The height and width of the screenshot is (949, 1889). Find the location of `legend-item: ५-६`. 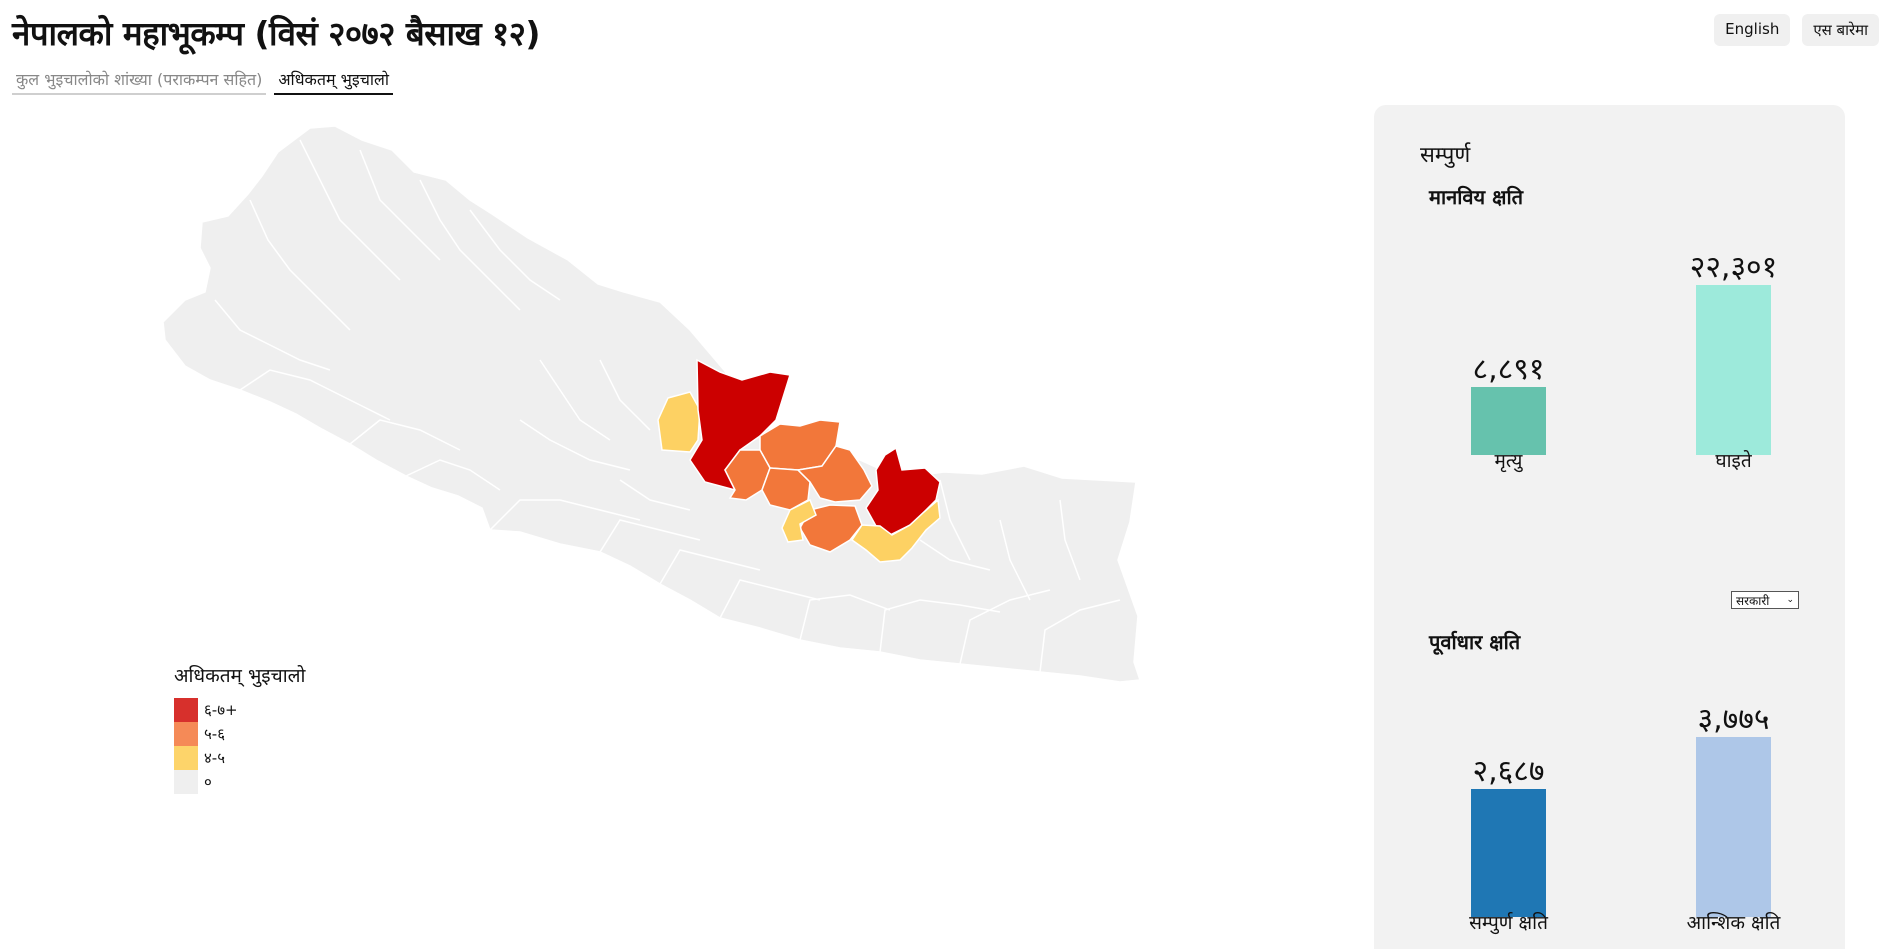

legend-item: ५-६ is located at coordinates (239, 734).